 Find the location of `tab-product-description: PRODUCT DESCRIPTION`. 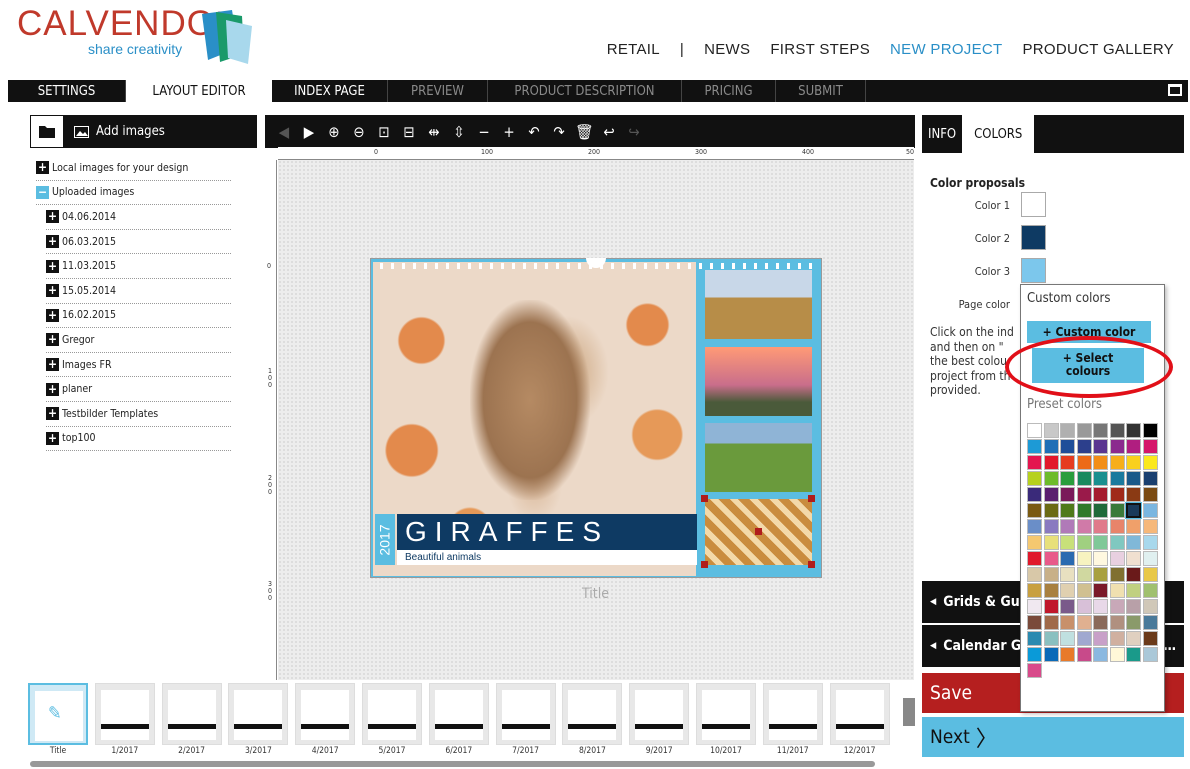

tab-product-description: PRODUCT DESCRIPTION is located at coordinates (585, 91).